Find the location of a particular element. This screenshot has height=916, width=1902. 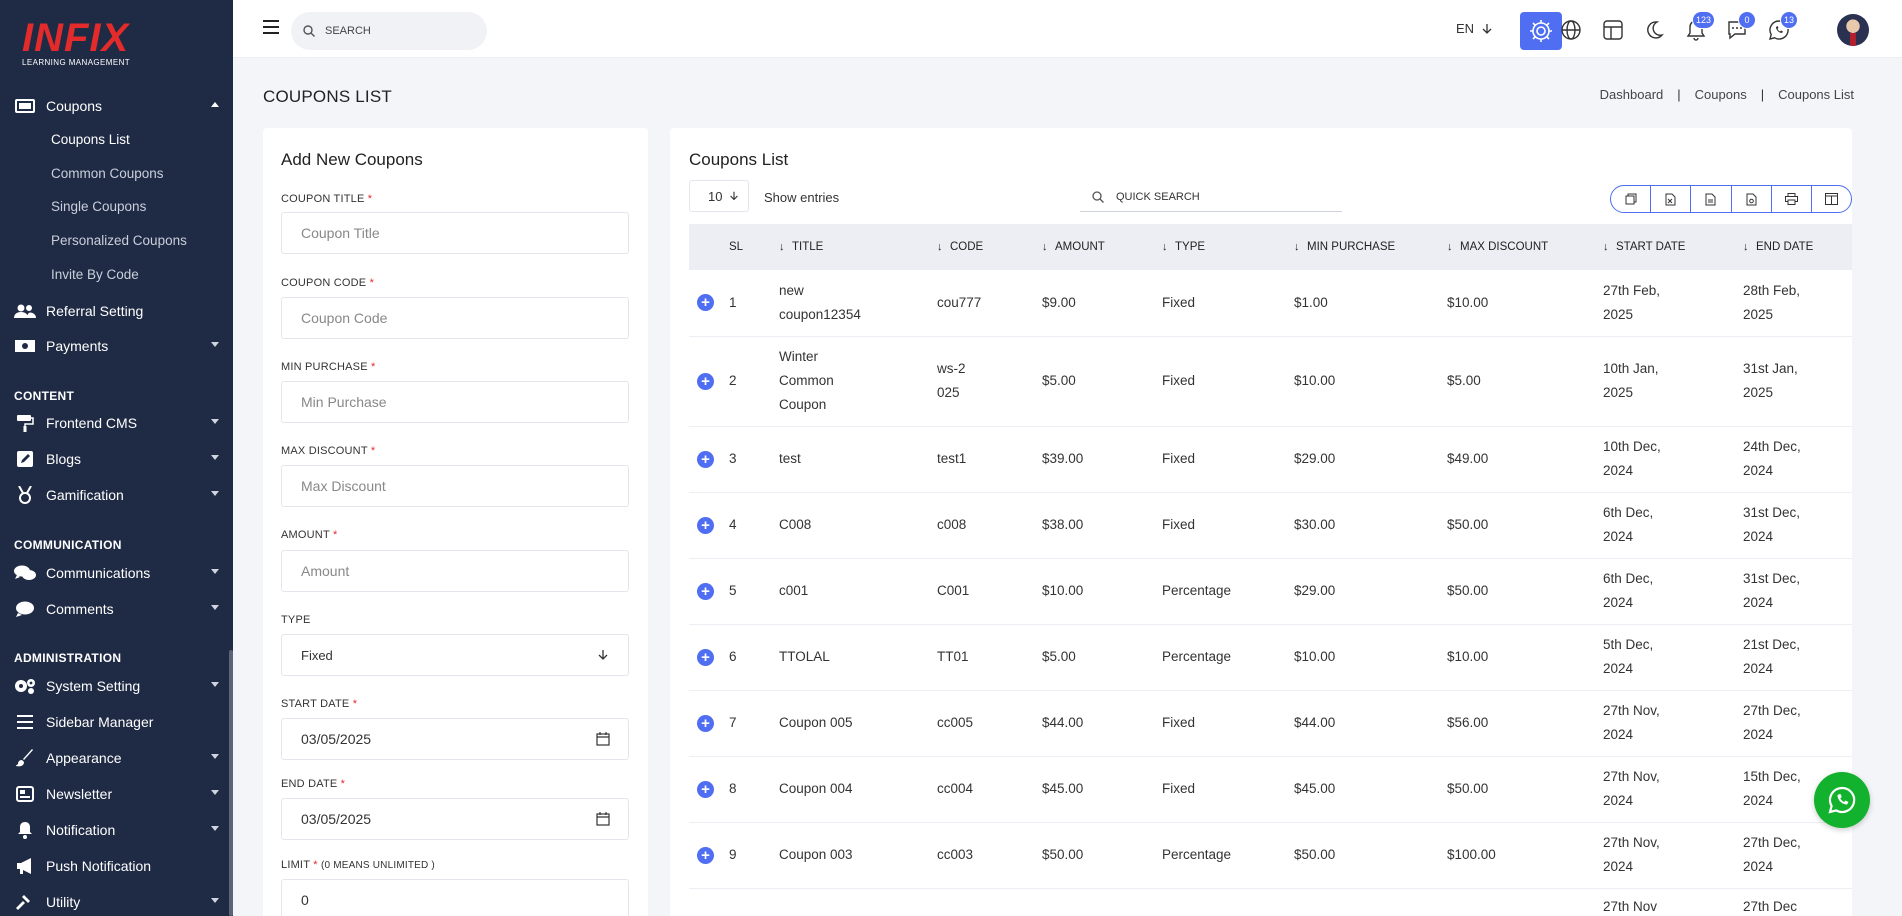

start-date-input: 03/05/2025 is located at coordinates (455, 739).